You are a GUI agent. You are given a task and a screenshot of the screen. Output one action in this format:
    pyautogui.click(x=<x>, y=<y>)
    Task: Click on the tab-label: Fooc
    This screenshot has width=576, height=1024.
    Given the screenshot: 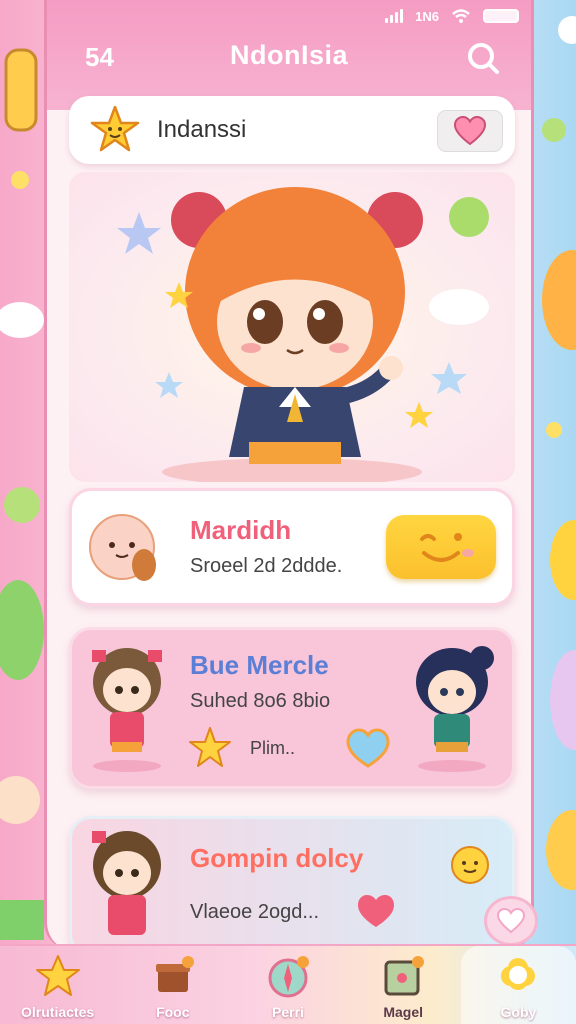 What is the action you would take?
    pyautogui.click(x=173, y=1012)
    